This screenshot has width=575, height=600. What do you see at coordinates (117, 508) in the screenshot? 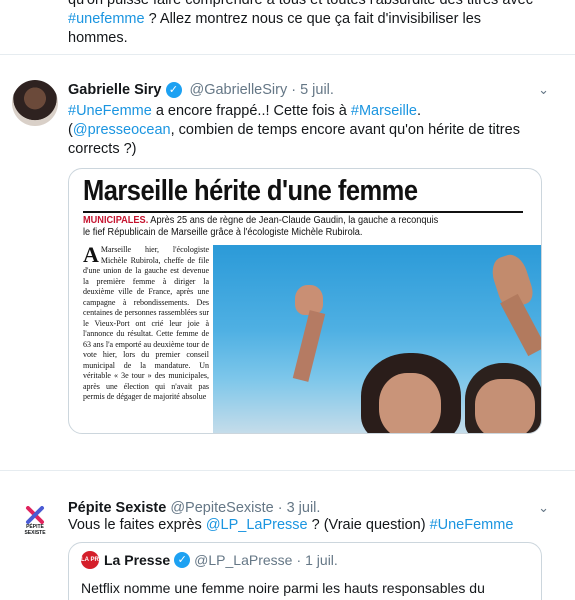
I see `author-name: Pépite Sexiste` at bounding box center [117, 508].